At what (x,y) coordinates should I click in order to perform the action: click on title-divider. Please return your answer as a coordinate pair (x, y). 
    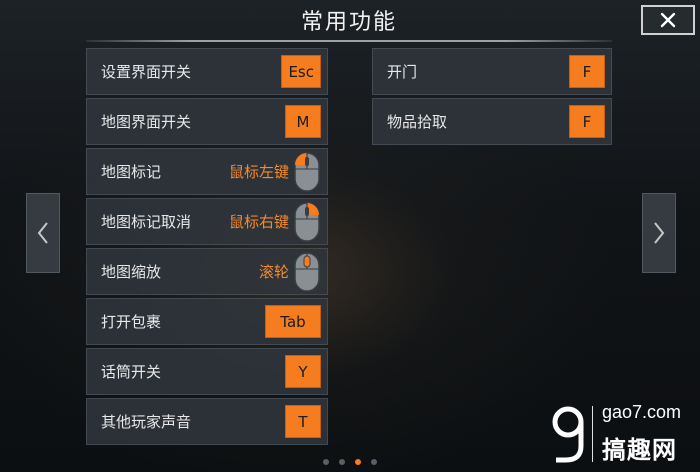
    Looking at the image, I should click on (349, 41).